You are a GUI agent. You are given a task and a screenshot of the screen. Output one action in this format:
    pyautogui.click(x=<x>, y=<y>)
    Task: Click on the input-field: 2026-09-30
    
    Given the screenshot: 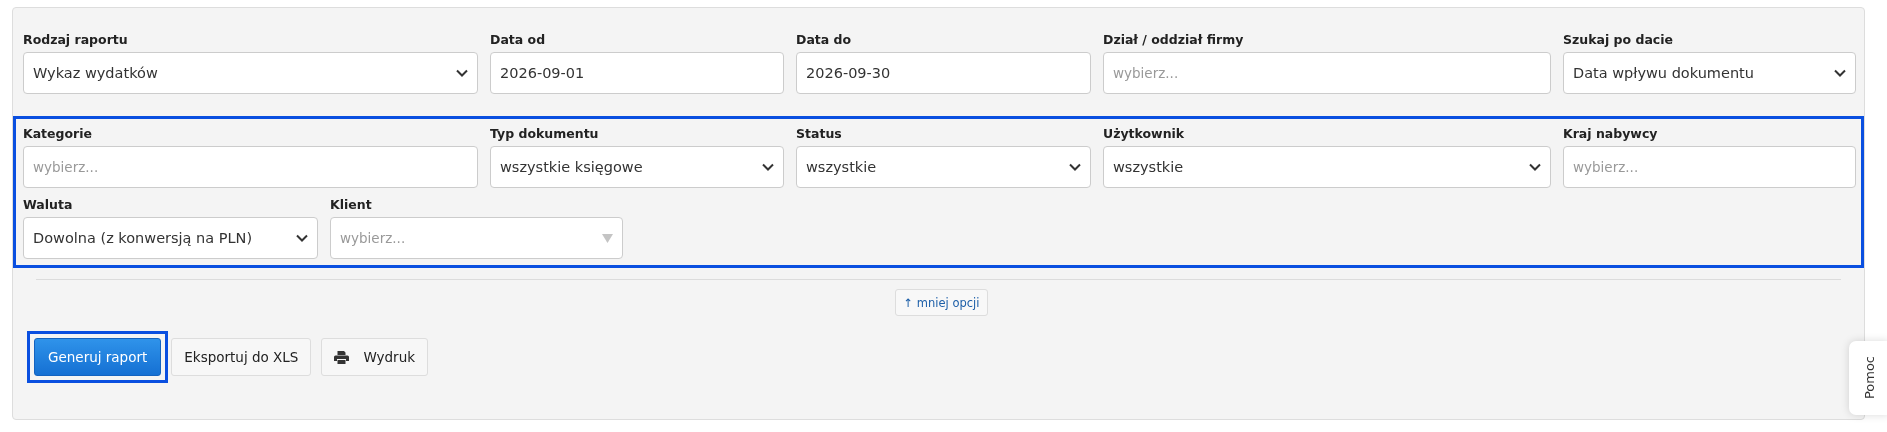 What is the action you would take?
    pyautogui.click(x=943, y=73)
    